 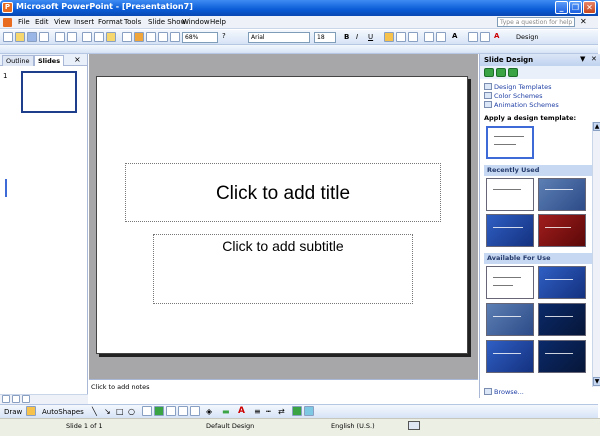 I want to click on align-left-icon, so click(x=389, y=37).